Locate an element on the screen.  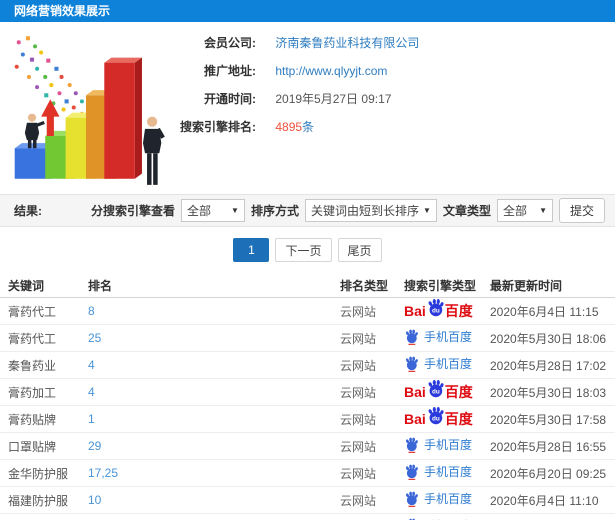
engine-type-cell: Bai du 百度 is located at coordinates (447, 417).